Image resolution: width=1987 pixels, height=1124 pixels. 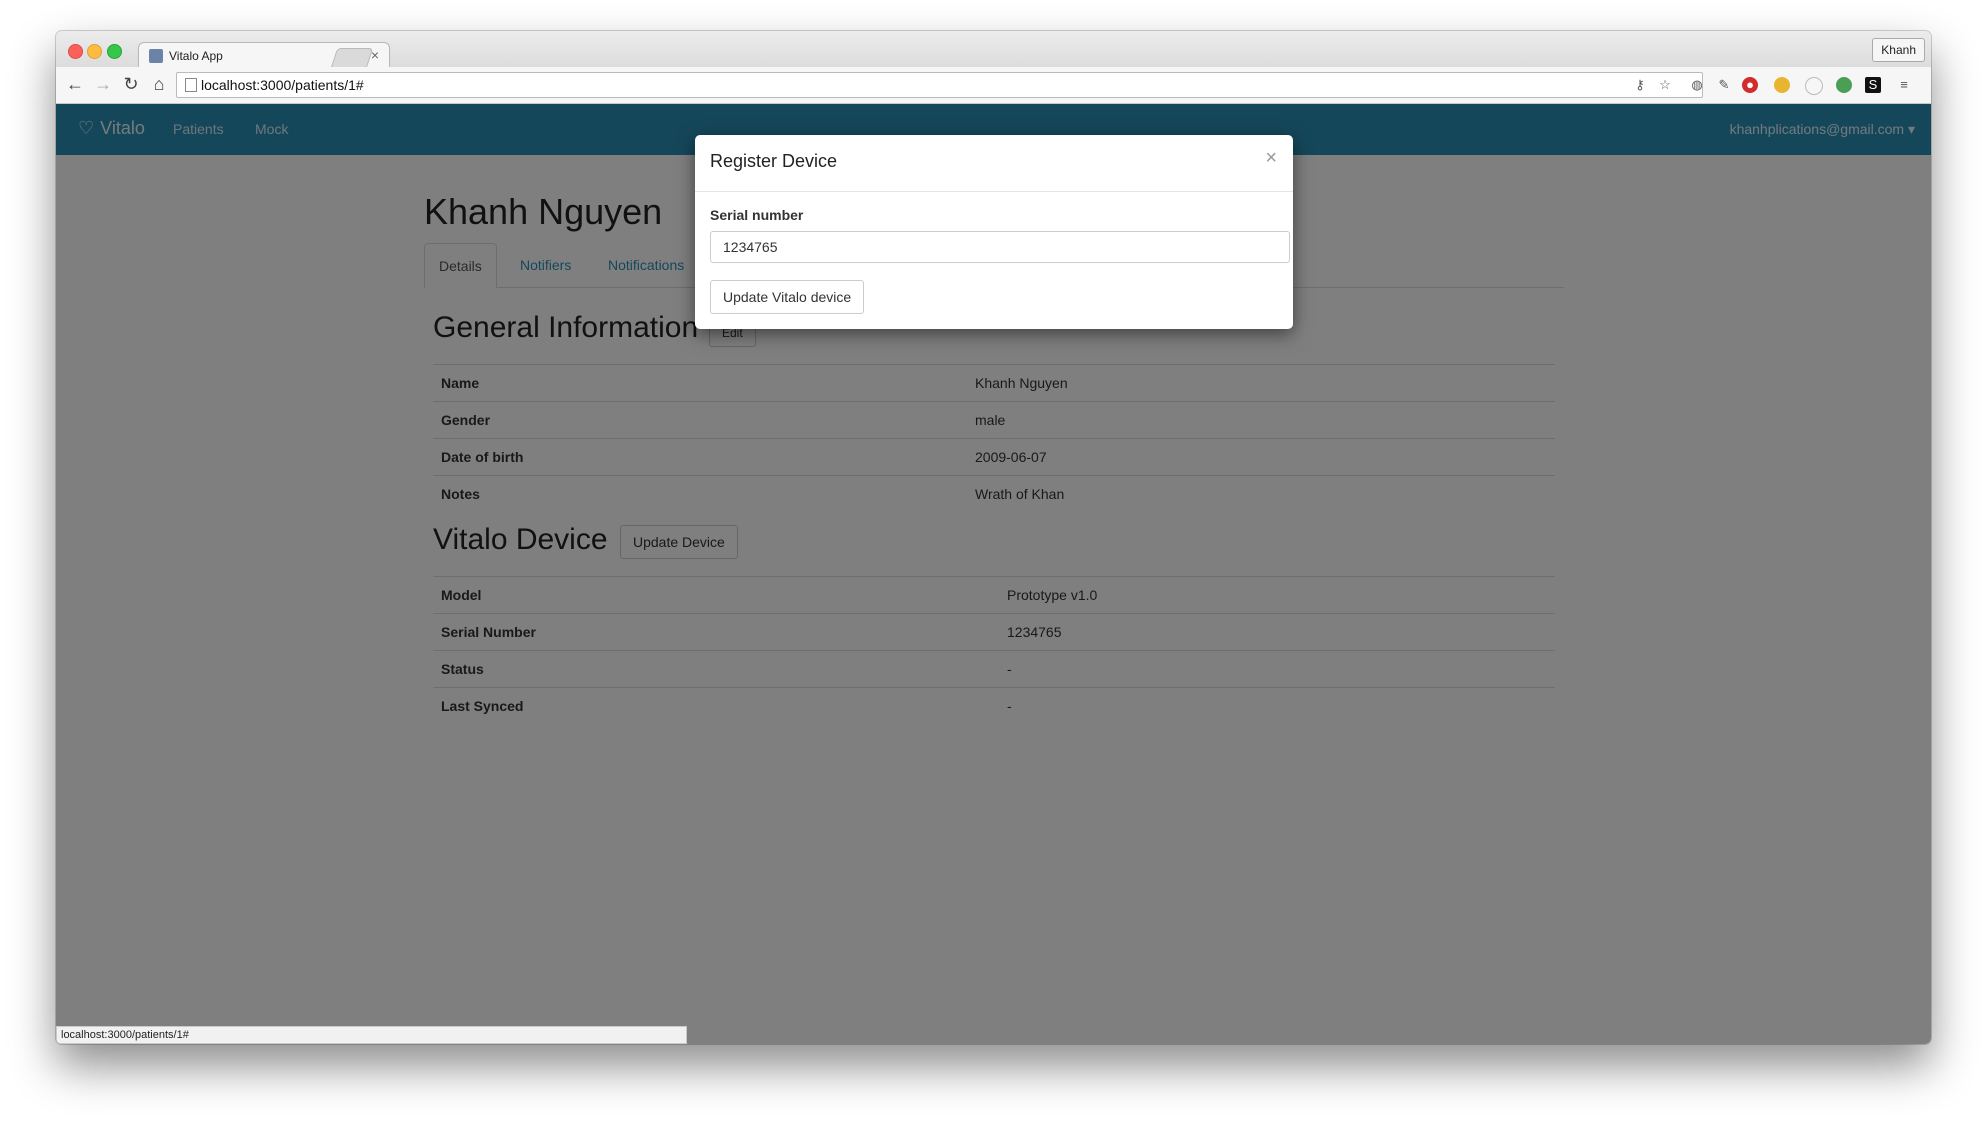 I want to click on window-close-button, so click(x=75, y=51).